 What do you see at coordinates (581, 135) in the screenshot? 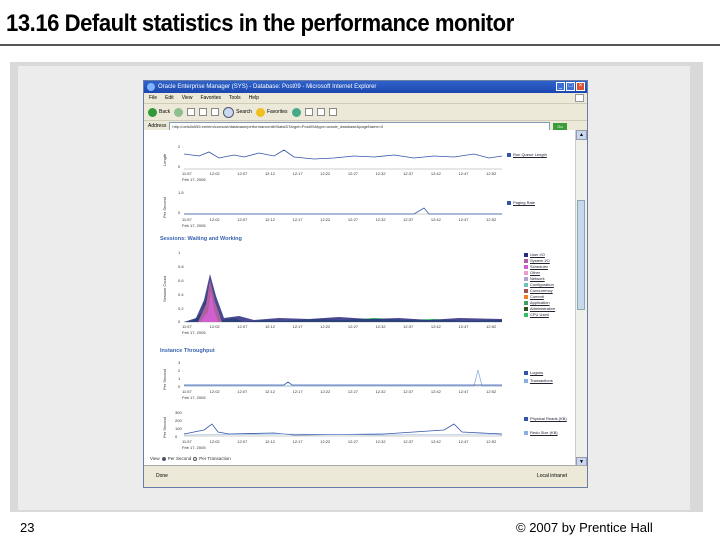
I see `scroll-up-arrow: ▲` at bounding box center [581, 135].